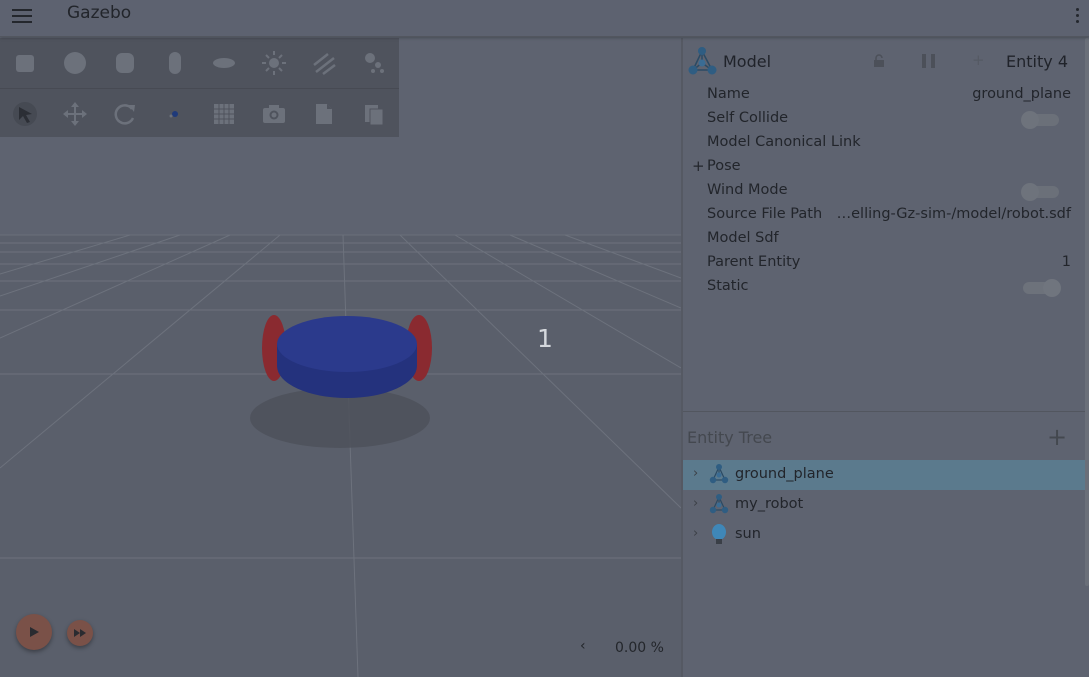  Describe the element at coordinates (748, 118) in the screenshot. I see `property-label: Self Collide` at that location.